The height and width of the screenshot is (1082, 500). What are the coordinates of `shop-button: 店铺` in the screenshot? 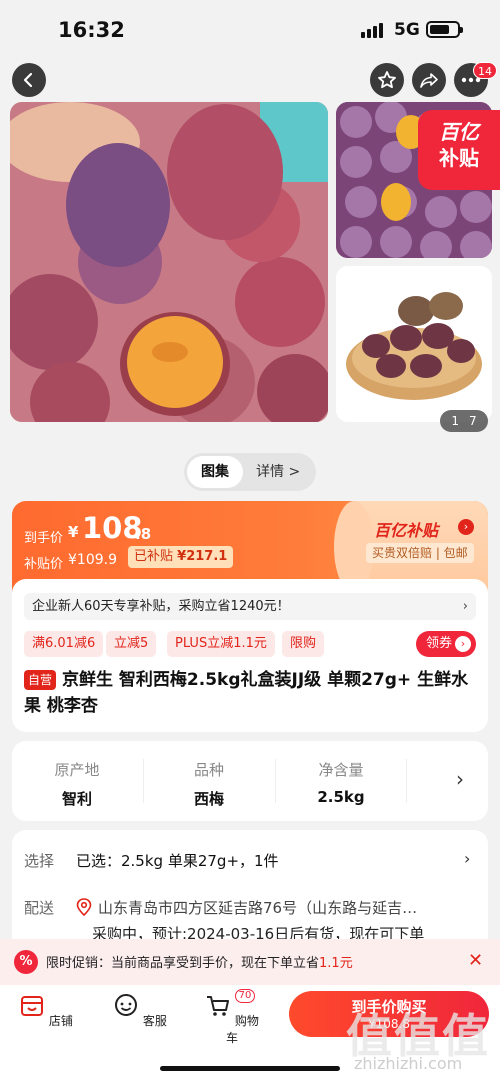 It's located at (46, 1011).